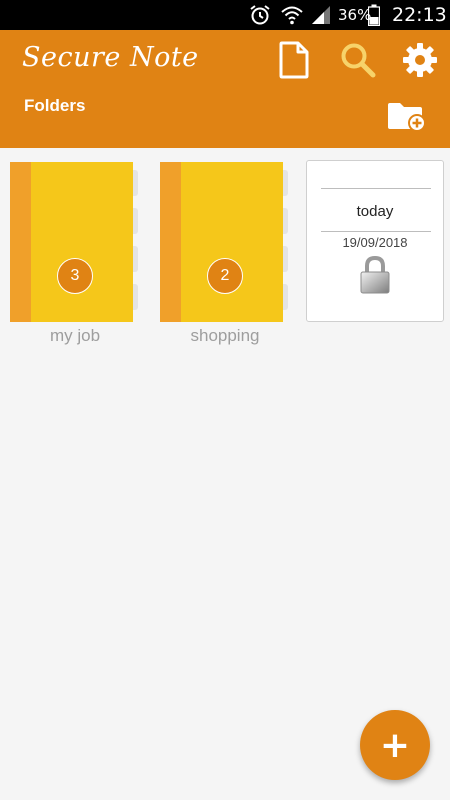 This screenshot has width=450, height=800. Describe the element at coordinates (224, 242) in the screenshot. I see `folder-notebook-icon: 2` at that location.